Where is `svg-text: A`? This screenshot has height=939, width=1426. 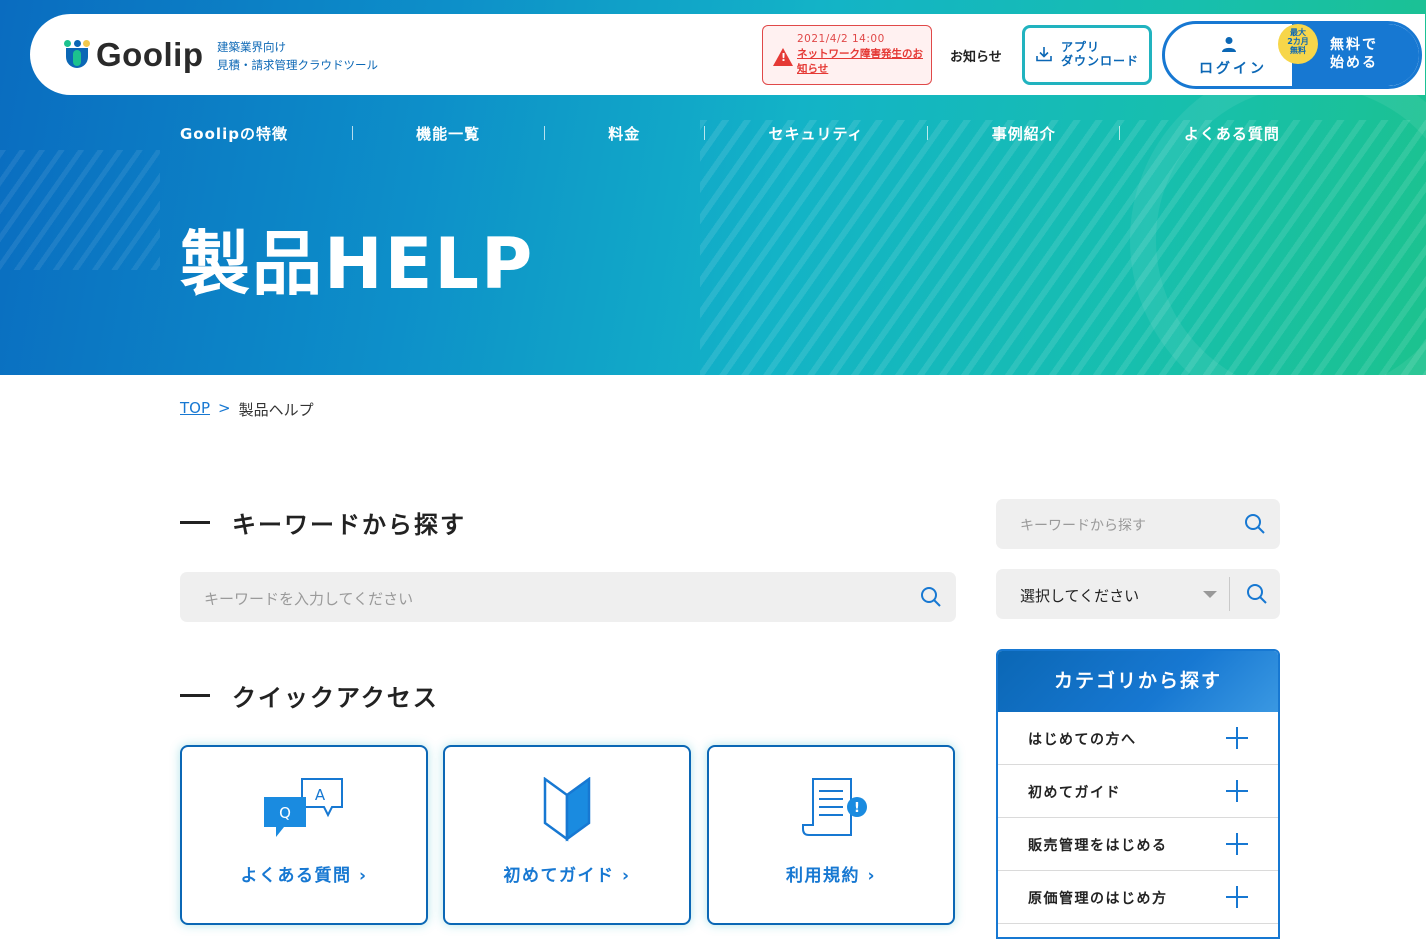 svg-text: A is located at coordinates (320, 795).